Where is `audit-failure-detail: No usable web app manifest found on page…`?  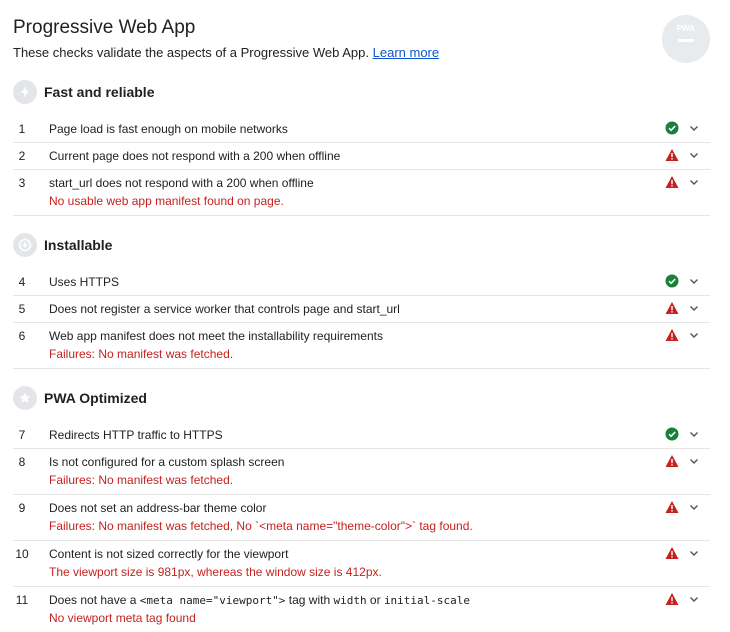 audit-failure-detail: No usable web app manifest found on page… is located at coordinates (166, 201).